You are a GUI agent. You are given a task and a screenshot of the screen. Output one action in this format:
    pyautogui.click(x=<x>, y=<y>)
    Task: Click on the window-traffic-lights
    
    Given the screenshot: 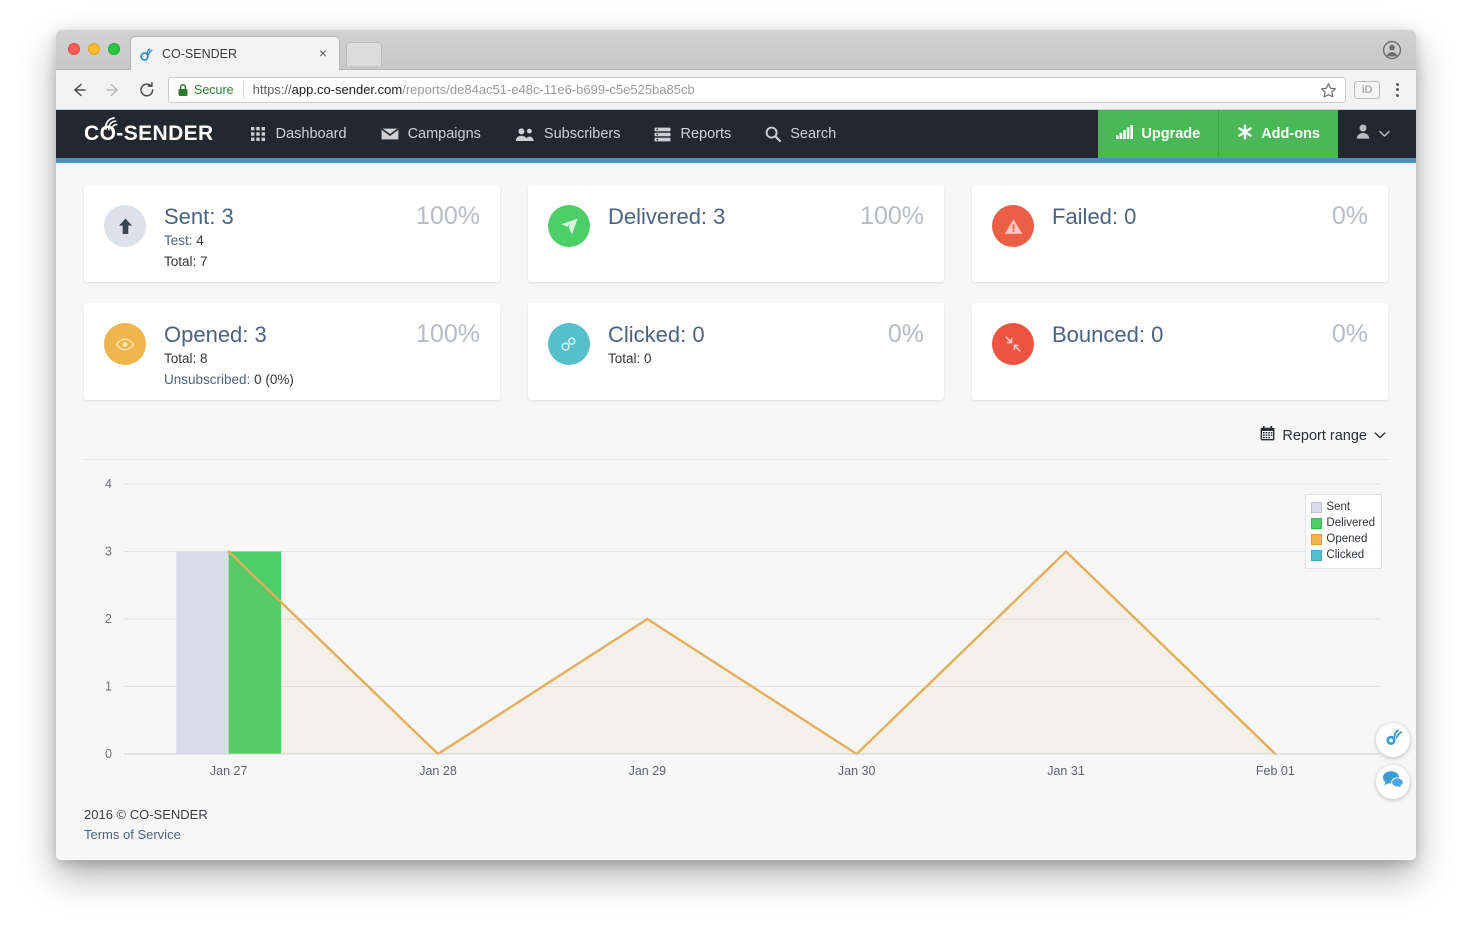 What is the action you would take?
    pyautogui.click(x=94, y=49)
    